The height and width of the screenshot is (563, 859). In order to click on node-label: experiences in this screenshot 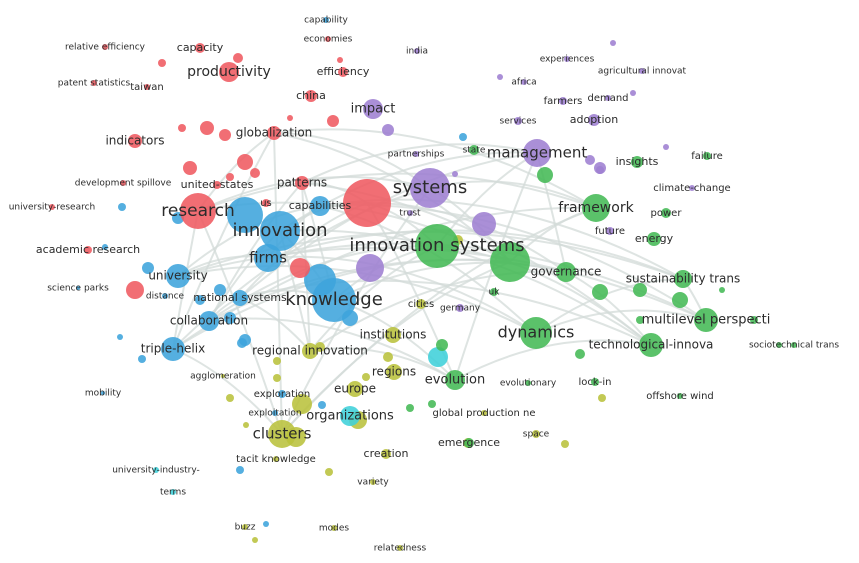, I will do `click(567, 60)`.